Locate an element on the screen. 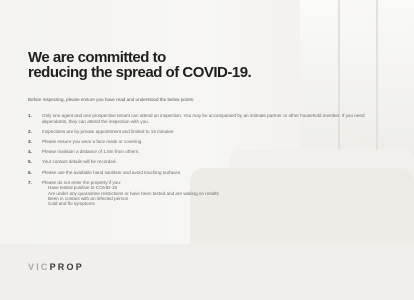 The height and width of the screenshot is (300, 414). list-item: 5. Your contact details will be recorded. is located at coordinates (208, 162).